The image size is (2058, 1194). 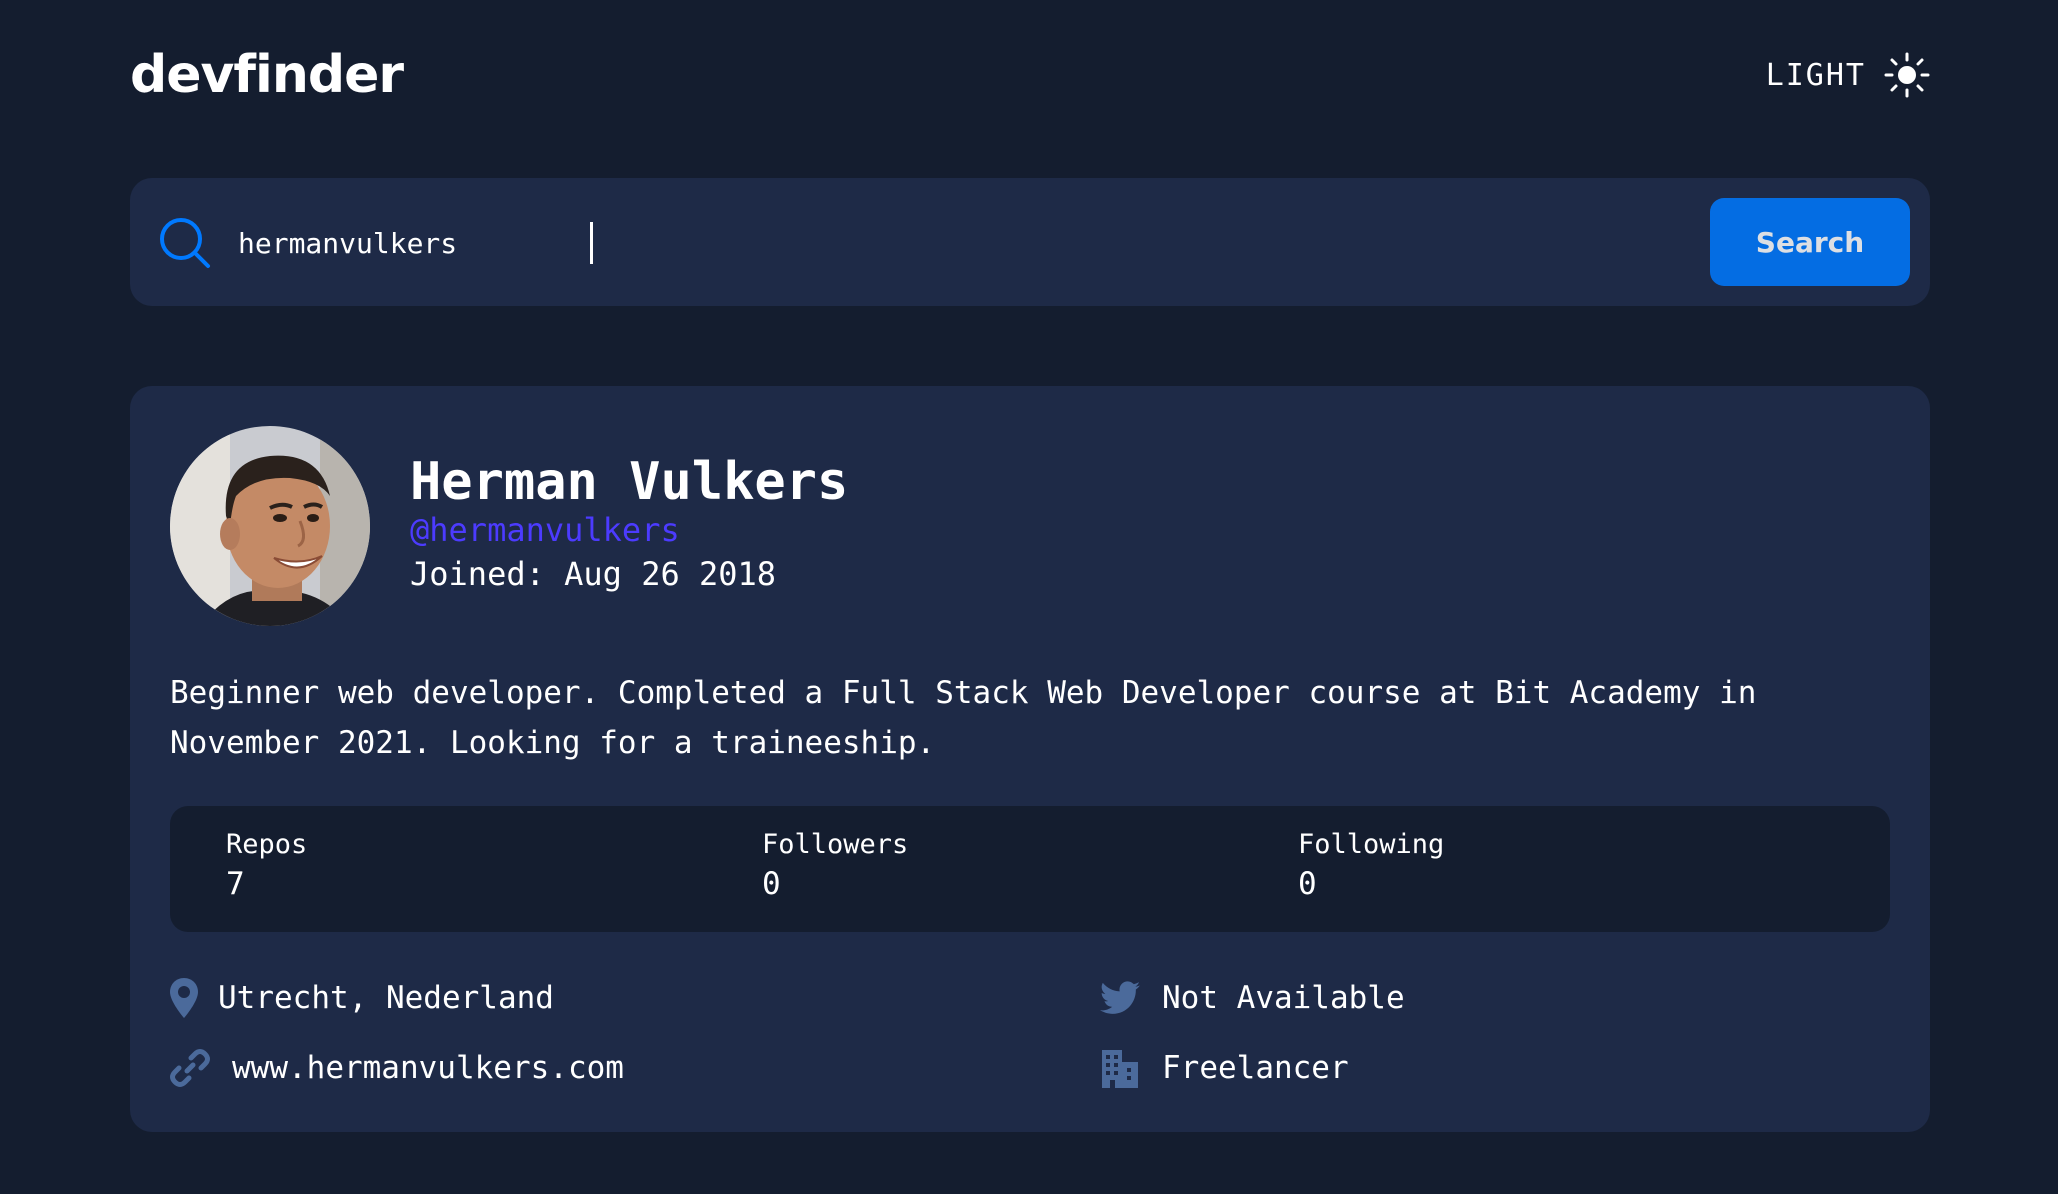 I want to click on search-input, so click(x=1018, y=243).